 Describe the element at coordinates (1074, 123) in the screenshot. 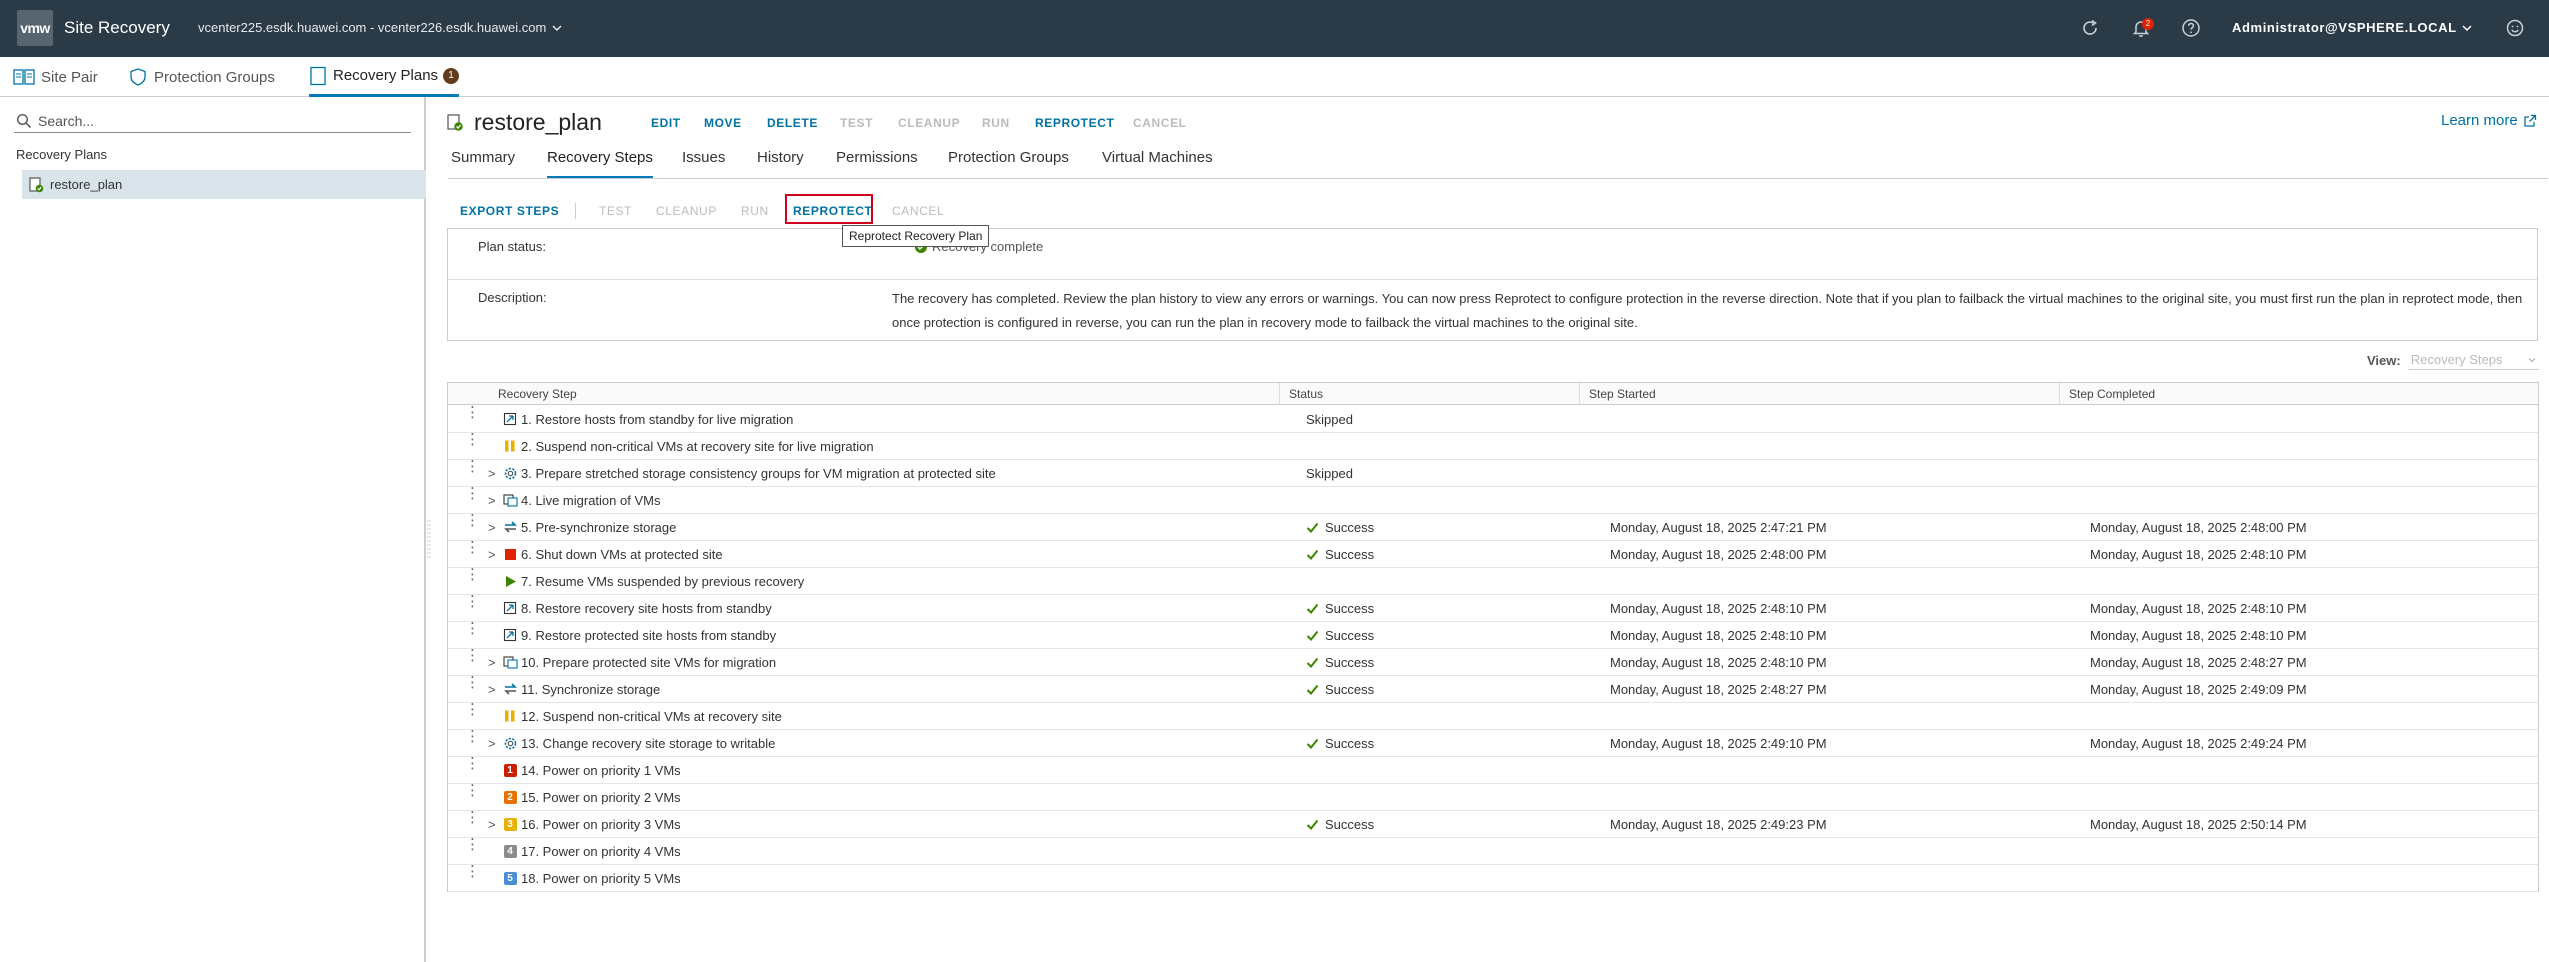

I see `reprotect-button: REPROTECT` at that location.